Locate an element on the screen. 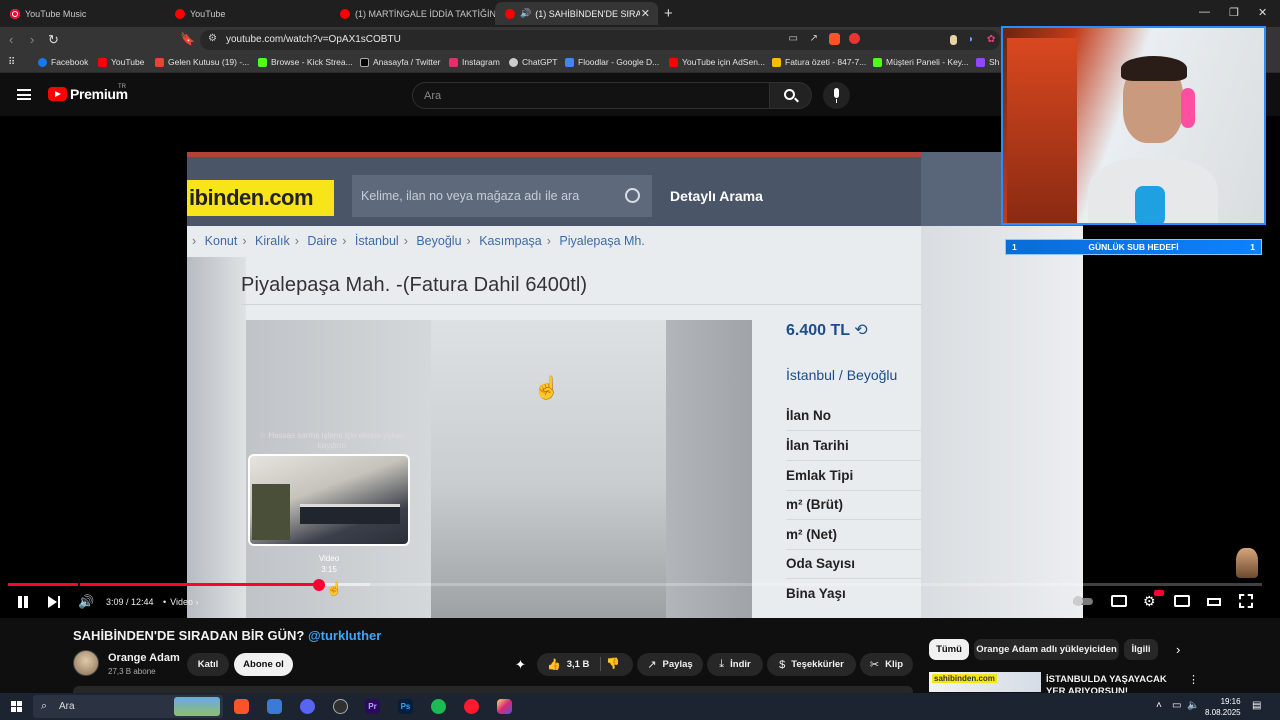 Image resolution: width=1280 pixels, height=720 pixels. site-info-icon: ⚙ is located at coordinates (212, 38).